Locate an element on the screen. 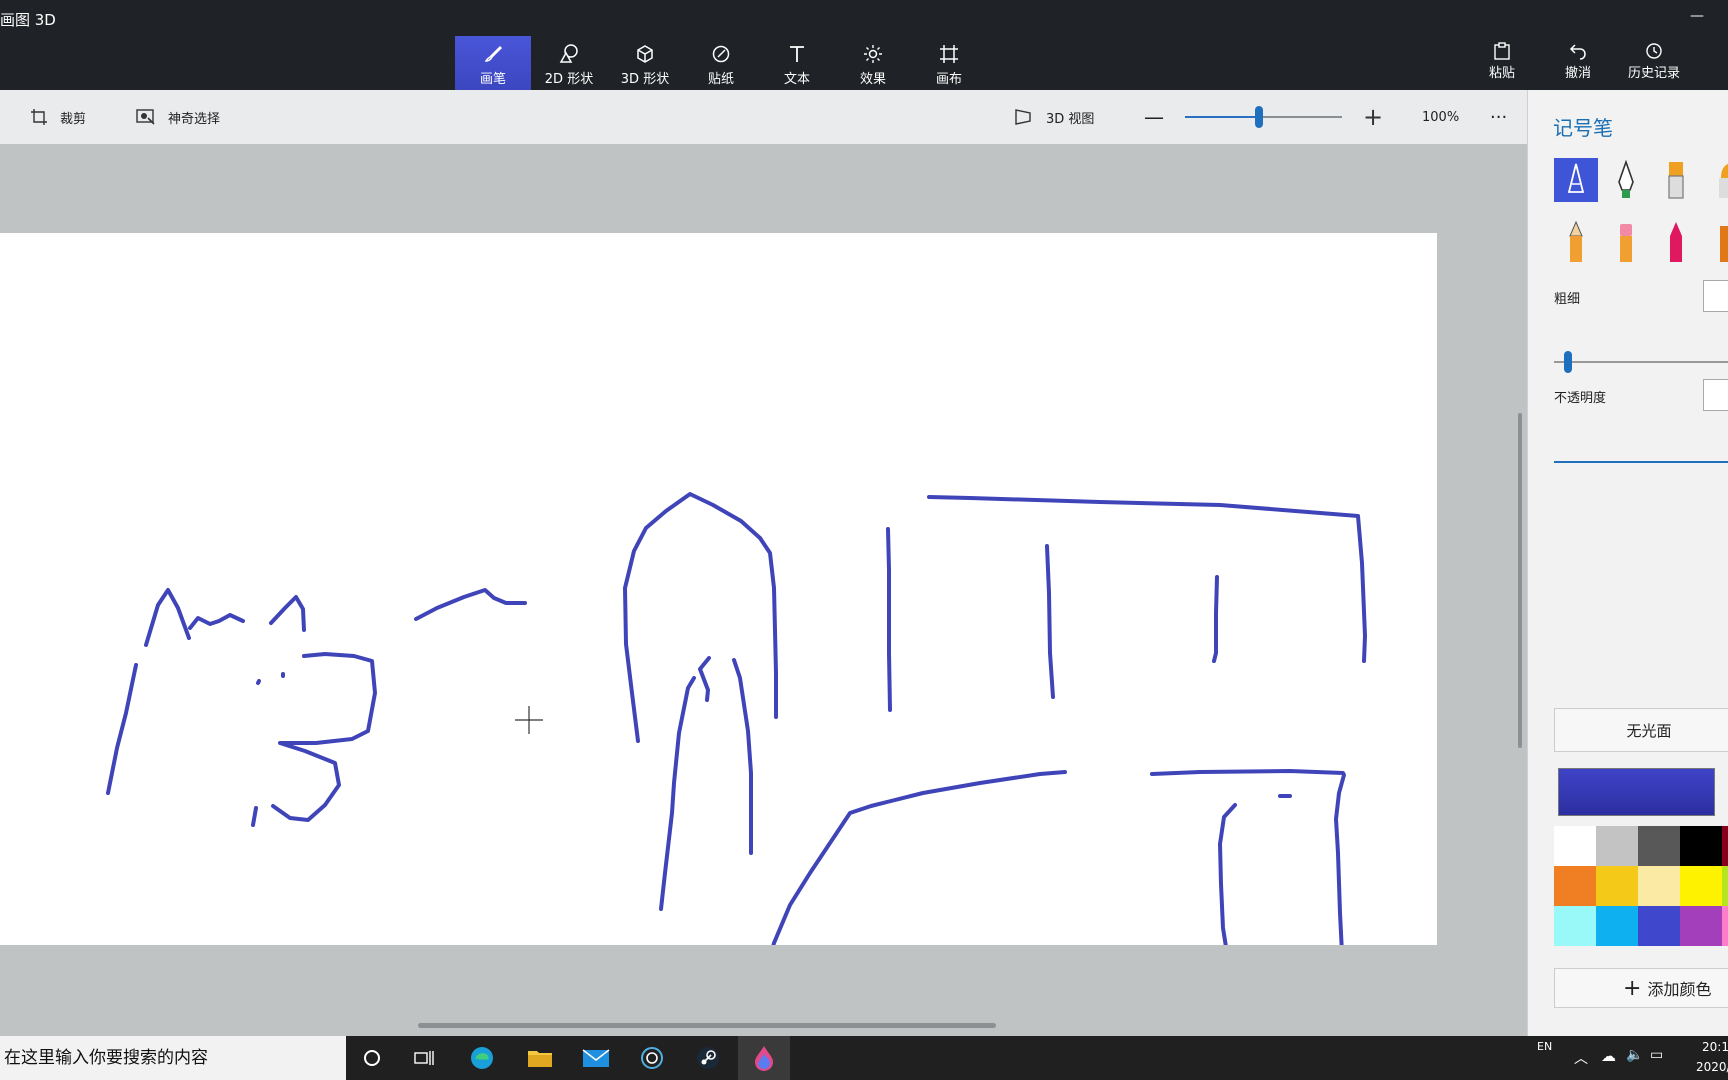 The height and width of the screenshot is (1080, 1728). pencil-icon is located at coordinates (1576, 241).